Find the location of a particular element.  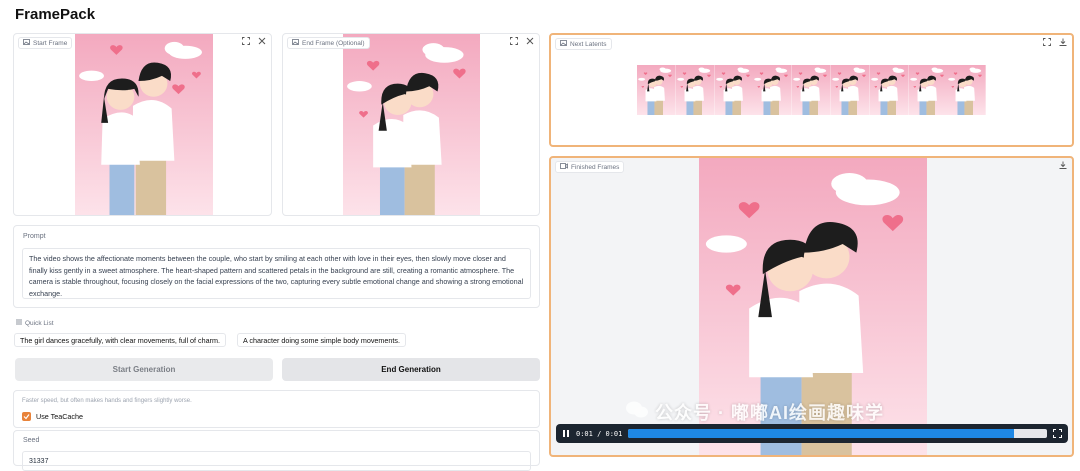

next-latents-label-tag: Next Latents is located at coordinates (583, 44).